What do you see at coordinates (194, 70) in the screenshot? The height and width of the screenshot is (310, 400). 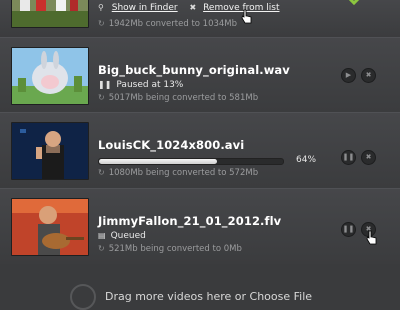 I see `video-title: Big_buck_bunny_original.wav` at bounding box center [194, 70].